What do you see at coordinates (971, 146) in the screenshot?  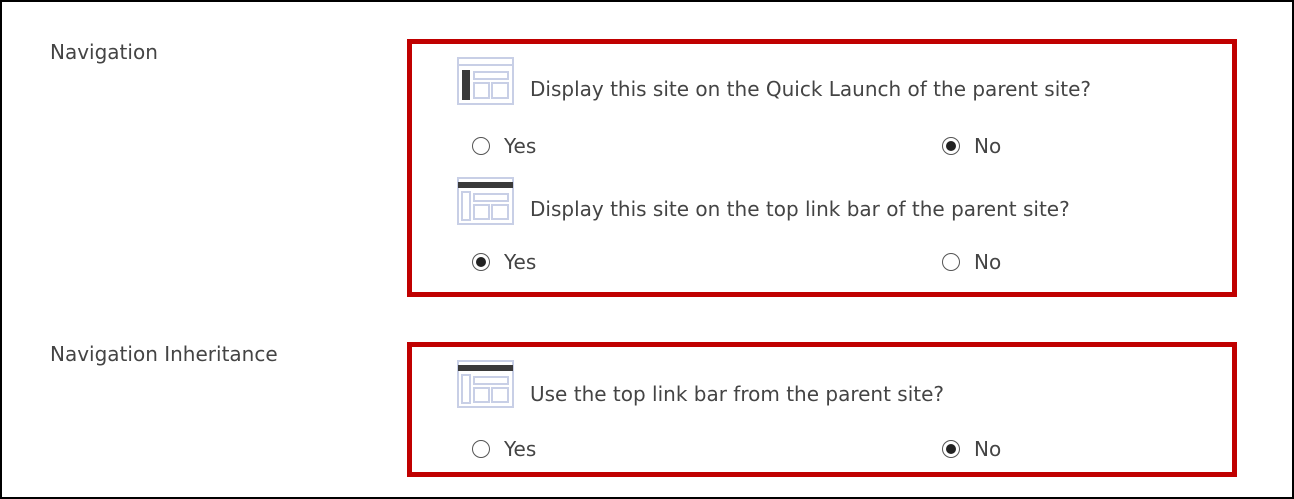 I see `quick-launch-no-option: No` at bounding box center [971, 146].